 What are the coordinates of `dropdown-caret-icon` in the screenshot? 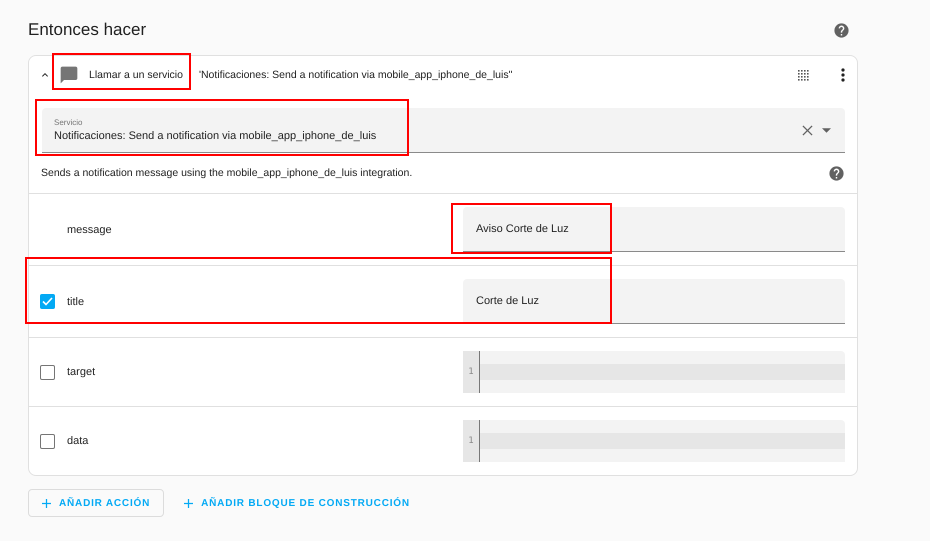 It's located at (826, 130).